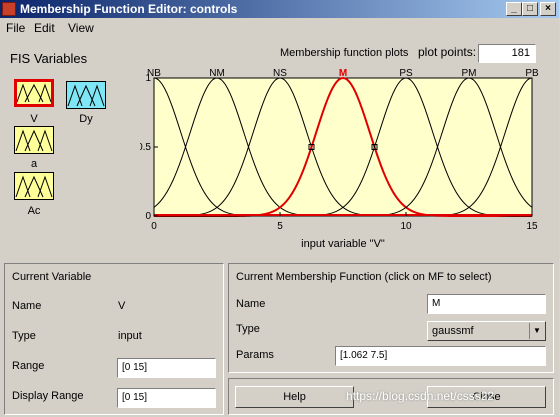 The height and width of the screenshot is (417, 559). I want to click on variable-name-ac: Ac, so click(34, 211).